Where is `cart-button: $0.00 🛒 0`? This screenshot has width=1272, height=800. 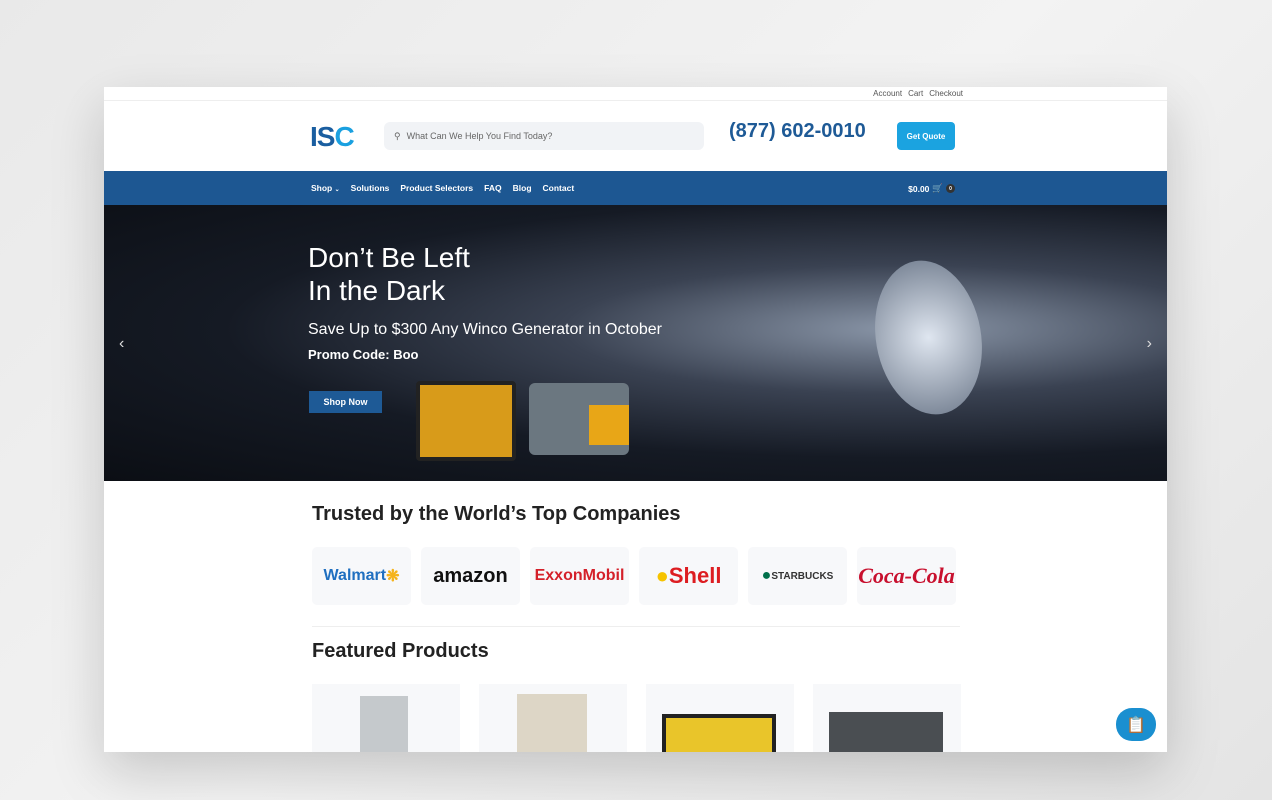 cart-button: $0.00 🛒 0 is located at coordinates (931, 188).